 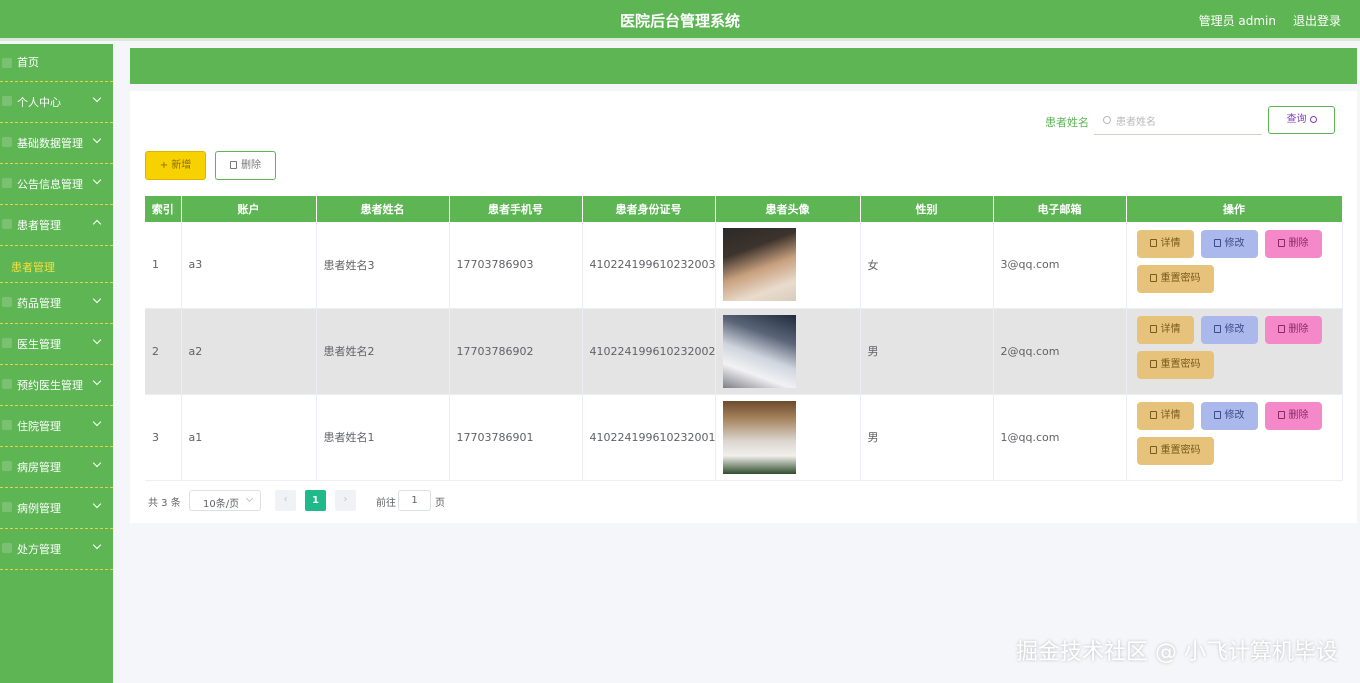 I want to click on cell-account: a3, so click(x=249, y=265).